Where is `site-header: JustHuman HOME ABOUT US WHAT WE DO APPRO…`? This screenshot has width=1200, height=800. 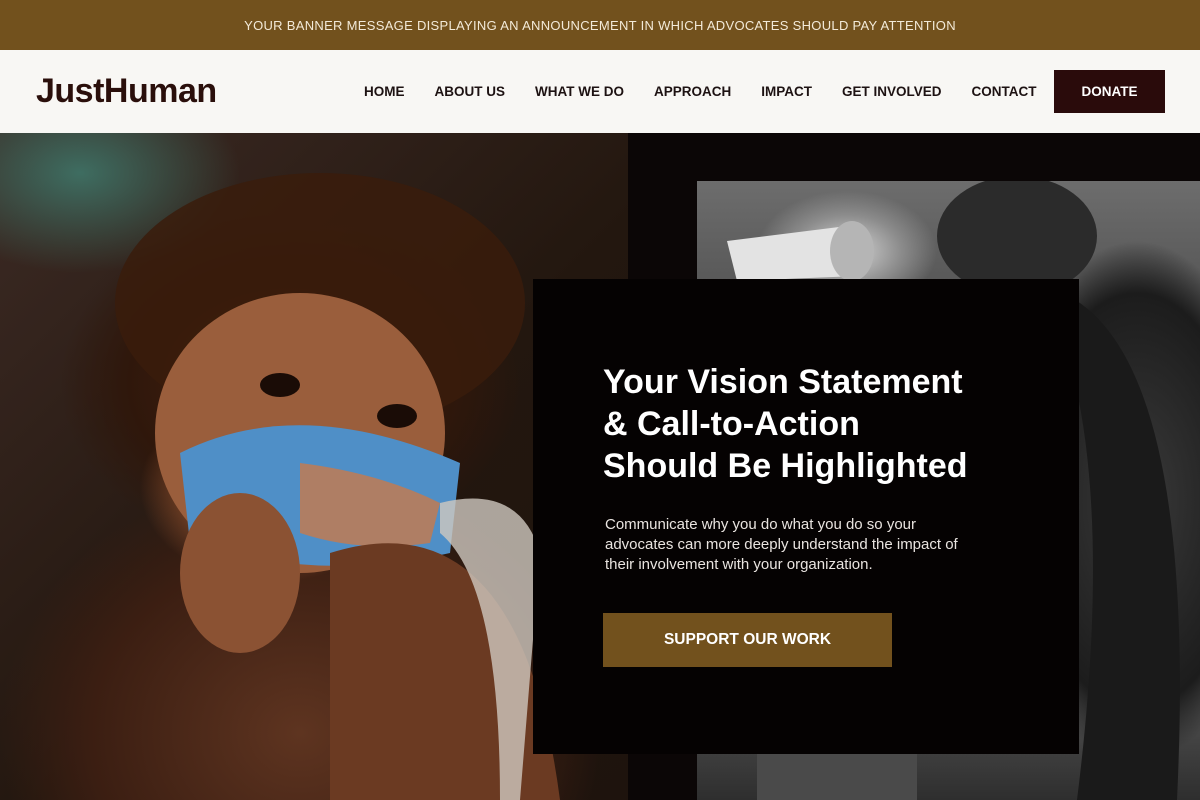
site-header: JustHuman HOME ABOUT US WHAT WE DO APPRO… is located at coordinates (600, 91).